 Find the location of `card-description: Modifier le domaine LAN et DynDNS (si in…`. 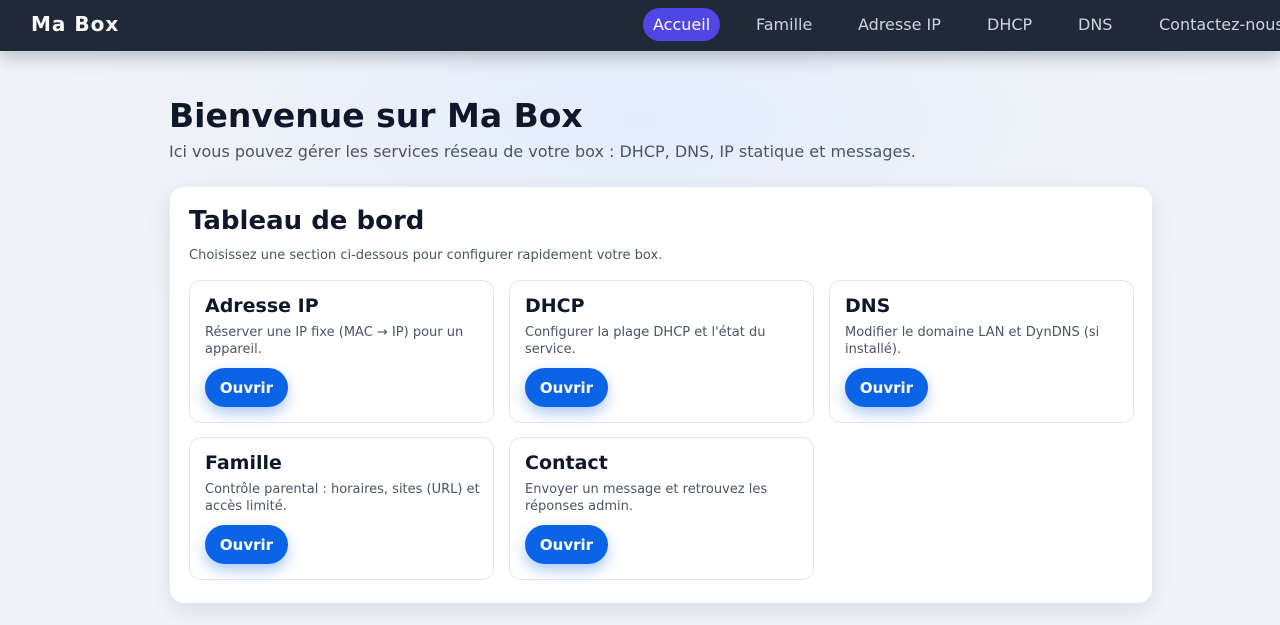

card-description: Modifier le domaine LAN et DynDNS (si in… is located at coordinates (972, 341).